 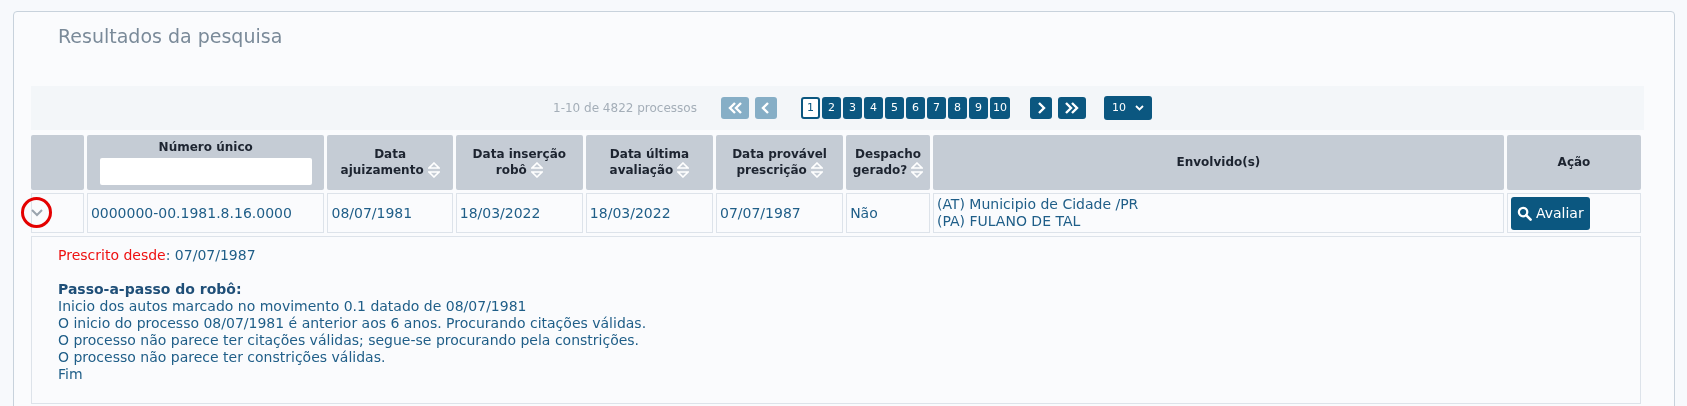 What do you see at coordinates (1218, 162) in the screenshot?
I see `column-header: Envolvido(s)` at bounding box center [1218, 162].